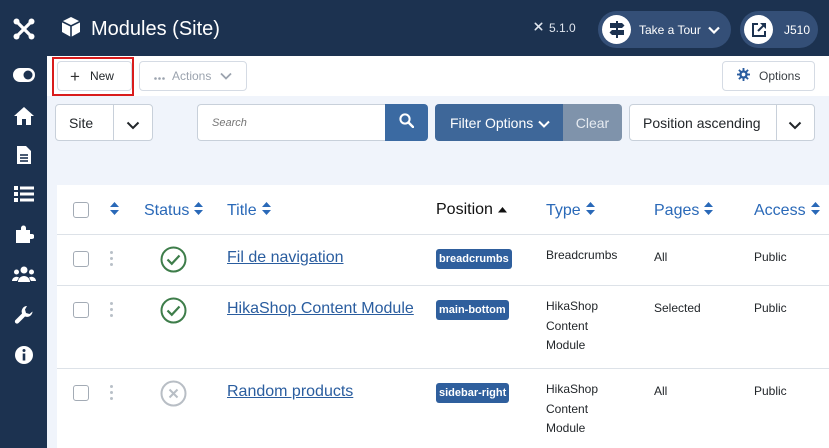  I want to click on ordering-select-value: Position ascending, so click(702, 122).